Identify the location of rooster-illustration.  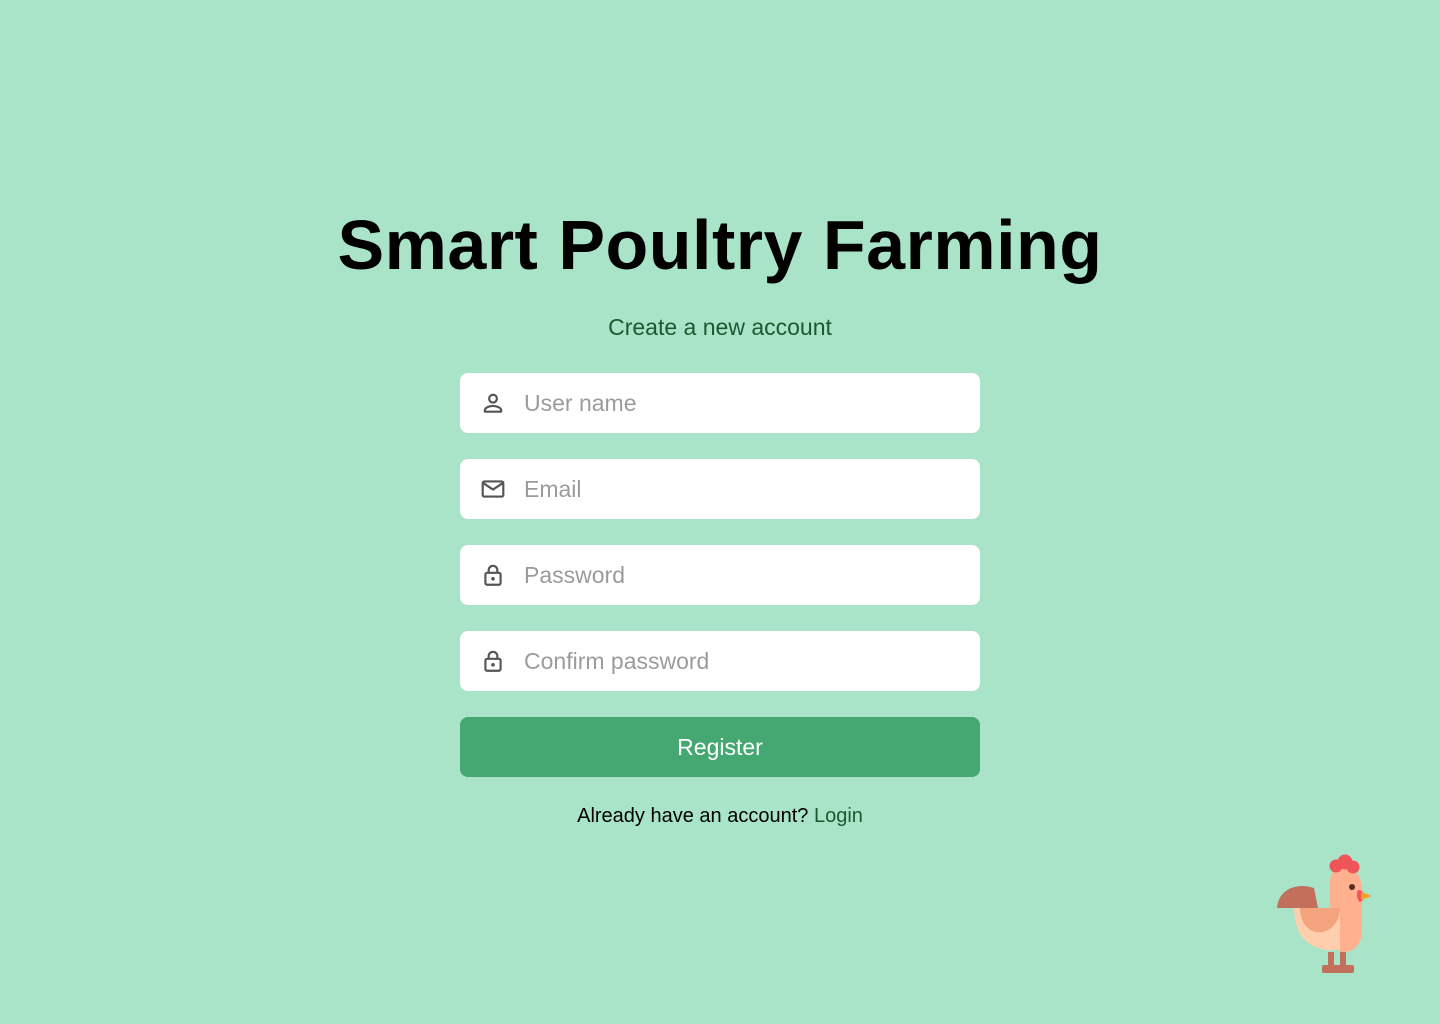
(1332, 915).